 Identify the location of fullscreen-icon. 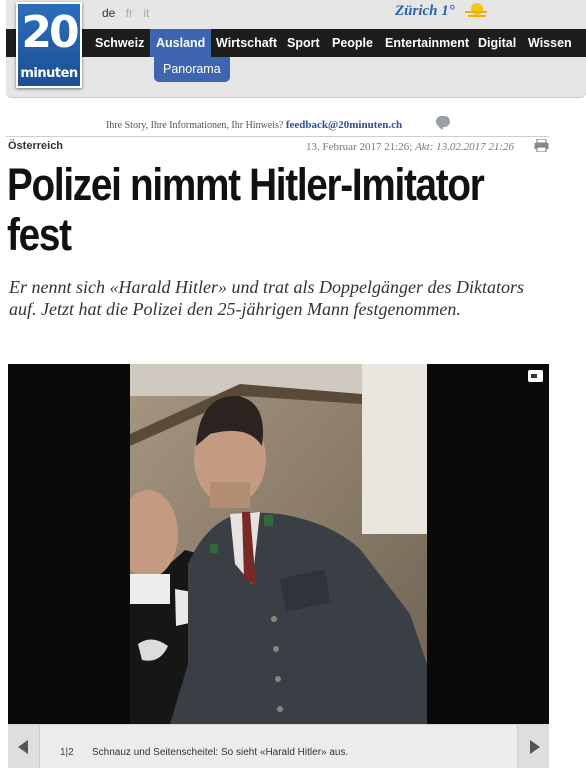
(535, 376).